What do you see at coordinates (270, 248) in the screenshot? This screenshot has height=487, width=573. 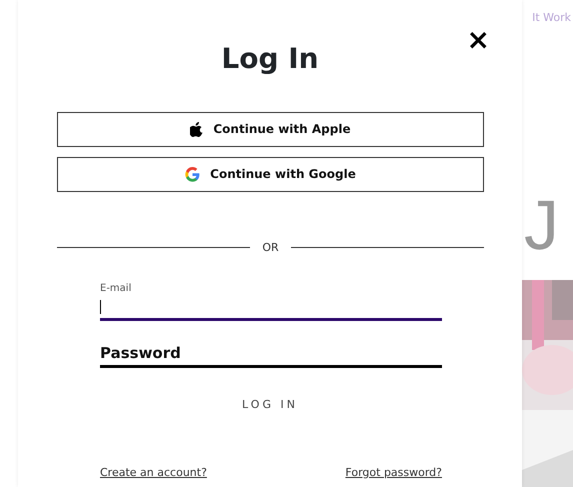 I see `divider-label: OR` at bounding box center [270, 248].